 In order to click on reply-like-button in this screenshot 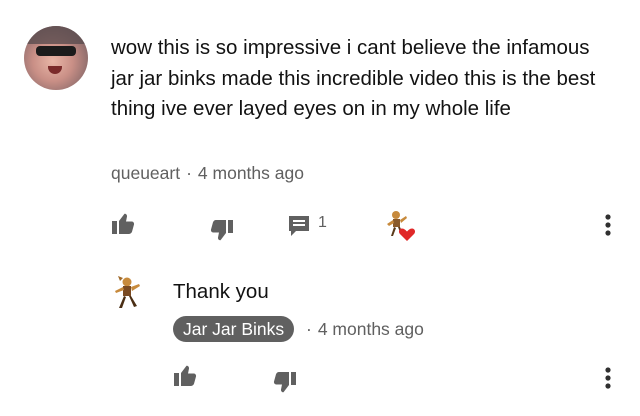, I will do `click(185, 376)`.